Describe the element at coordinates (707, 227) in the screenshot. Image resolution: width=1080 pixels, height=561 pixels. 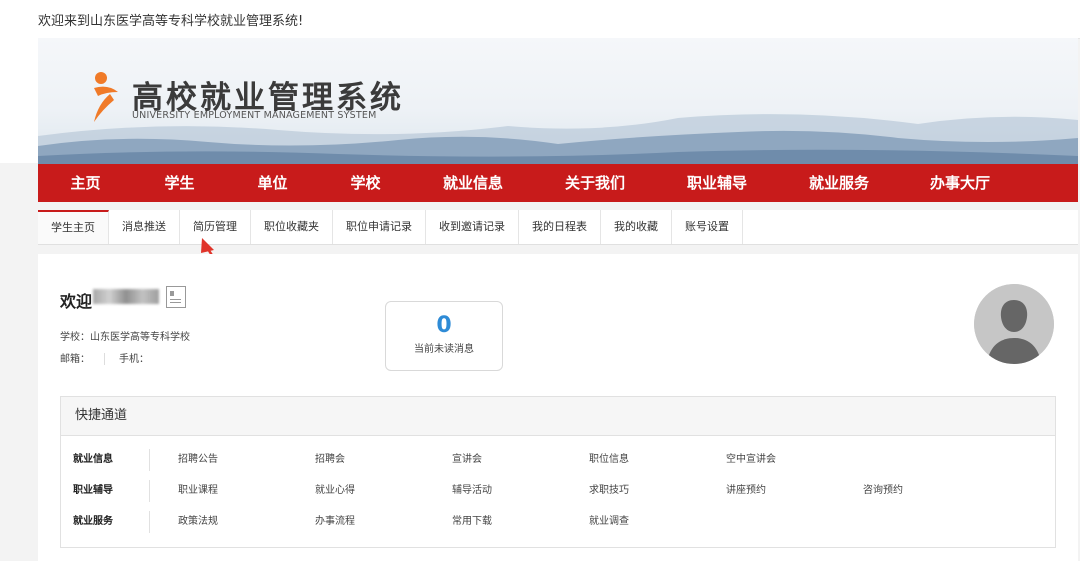
I see `tab-account-settings: 账号设置` at that location.